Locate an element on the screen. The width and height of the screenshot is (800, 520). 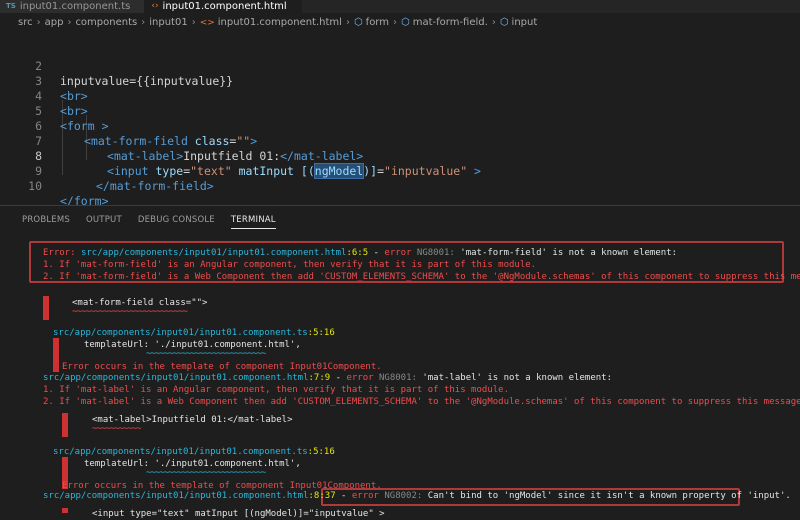
tab-input01-component-html: ‹› input01.component.html is located at coordinates (223, 6).